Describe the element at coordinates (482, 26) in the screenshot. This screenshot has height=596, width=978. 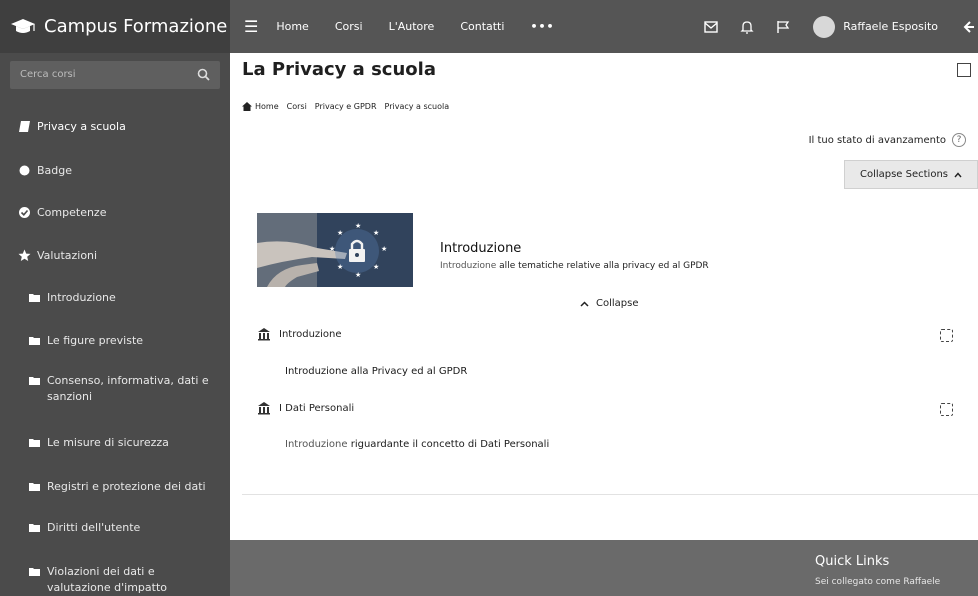
I see `nav-link-contatti: Contatti` at that location.